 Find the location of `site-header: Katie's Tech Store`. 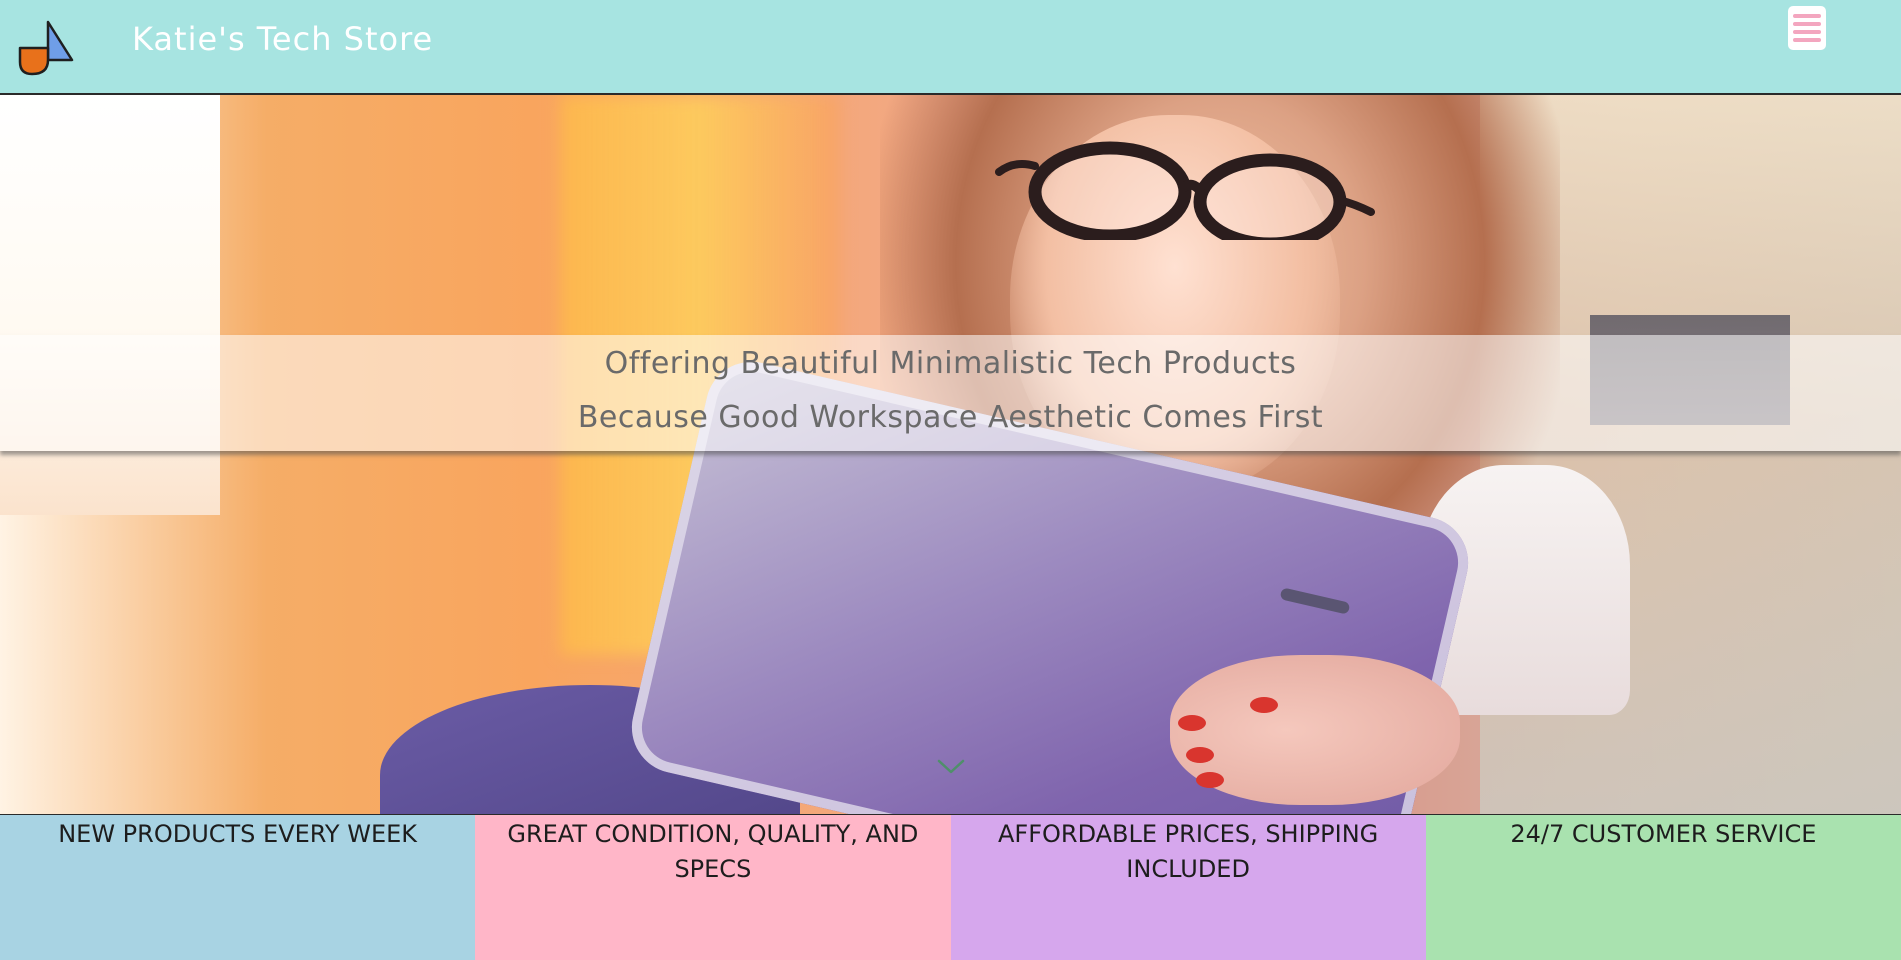

site-header: Katie's Tech Store is located at coordinates (950, 47).